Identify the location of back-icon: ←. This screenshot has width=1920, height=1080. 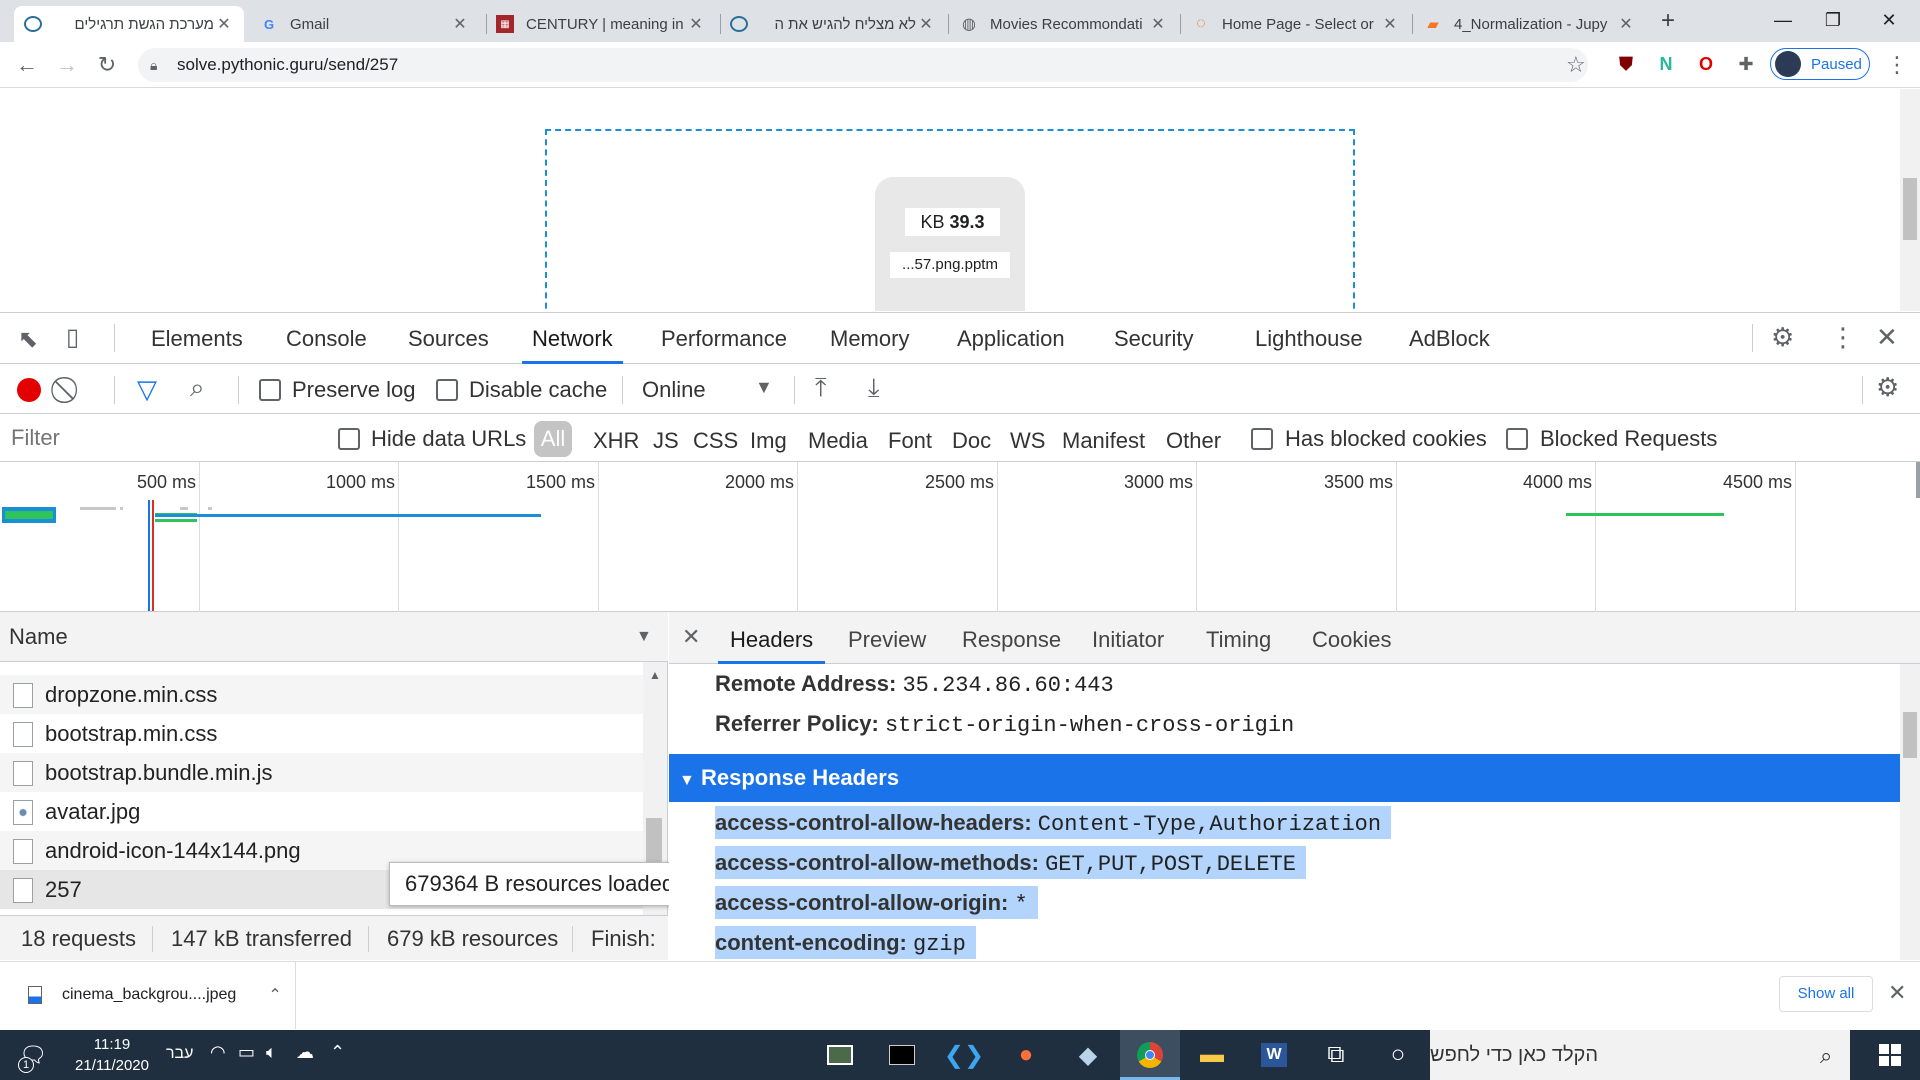
(27, 65).